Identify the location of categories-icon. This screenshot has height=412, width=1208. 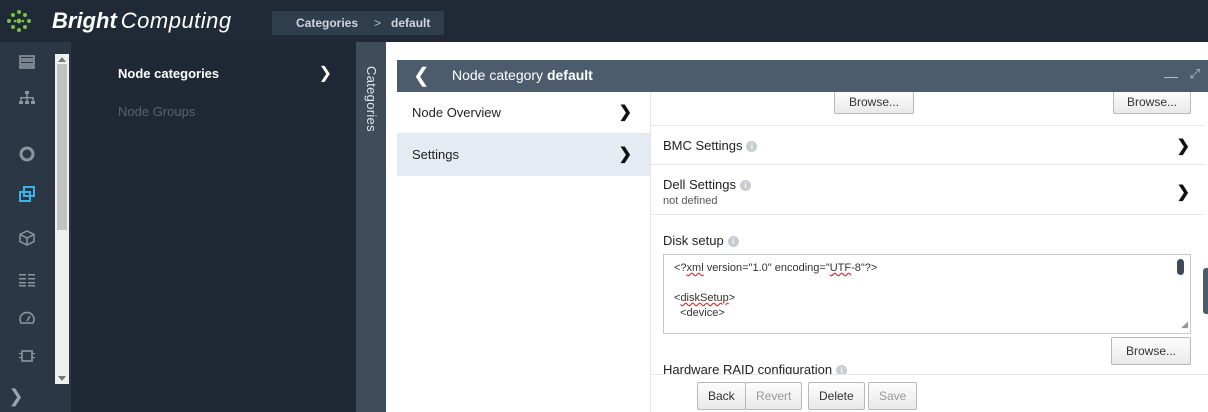
(27, 194).